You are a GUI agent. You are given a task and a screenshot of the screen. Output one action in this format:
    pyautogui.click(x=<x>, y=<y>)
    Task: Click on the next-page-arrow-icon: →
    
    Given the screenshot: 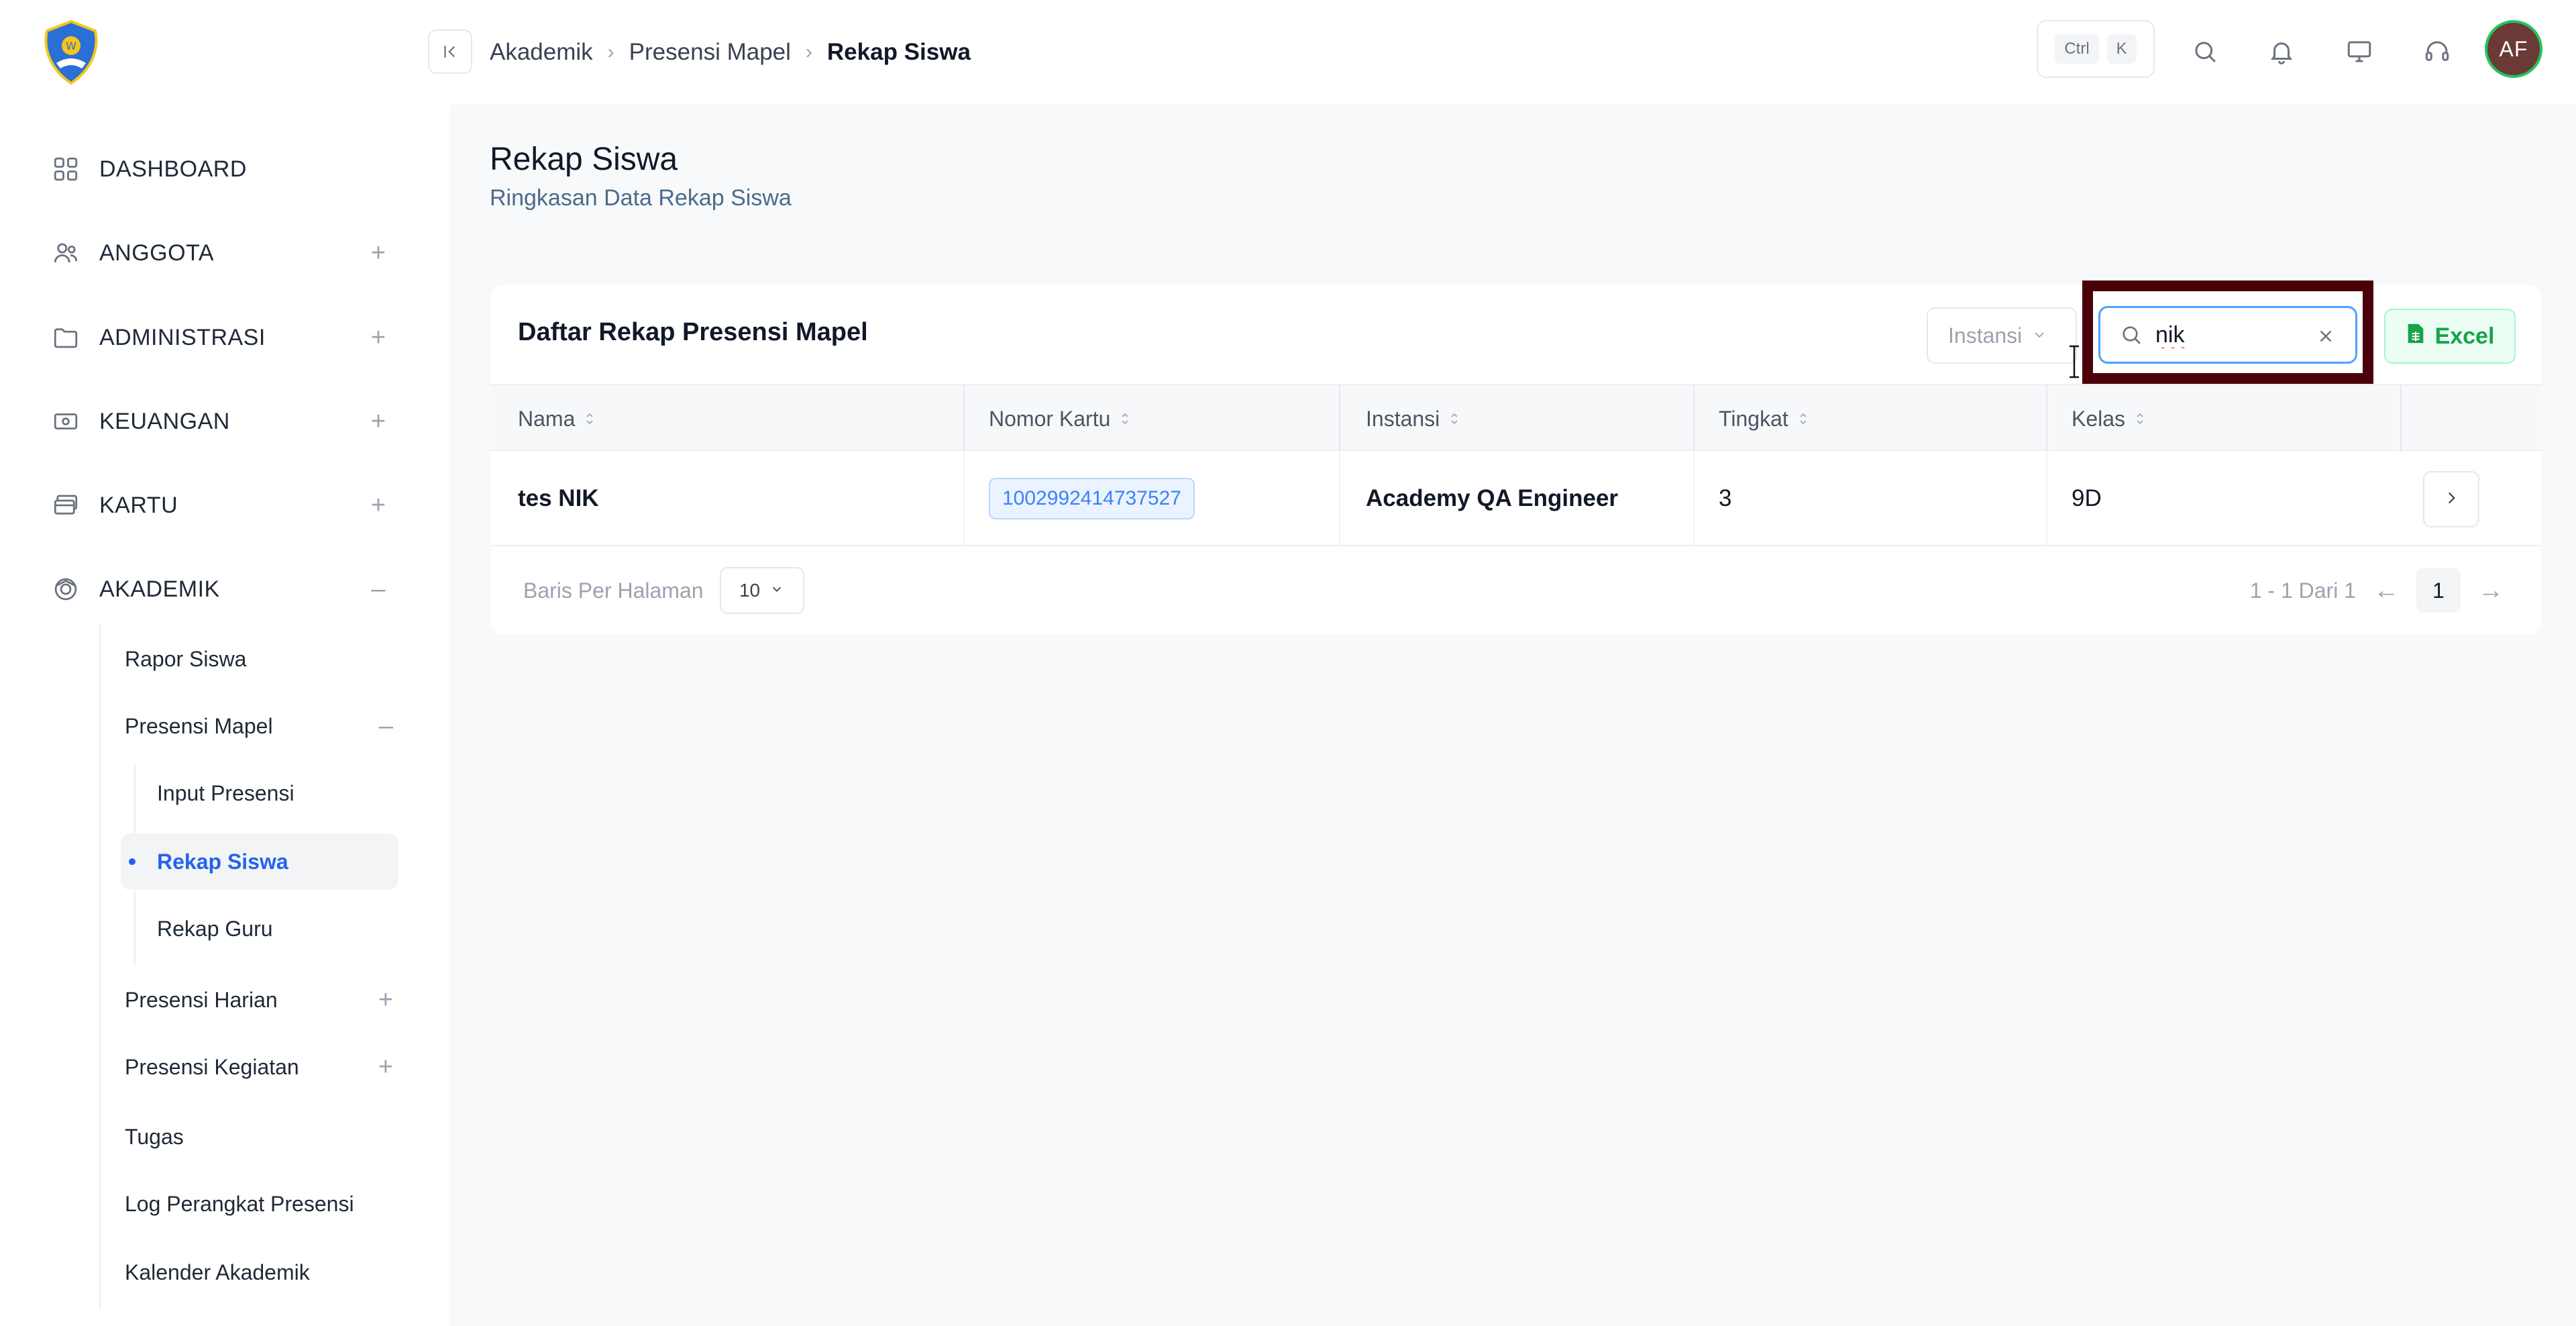 What is the action you would take?
    pyautogui.click(x=2491, y=590)
    